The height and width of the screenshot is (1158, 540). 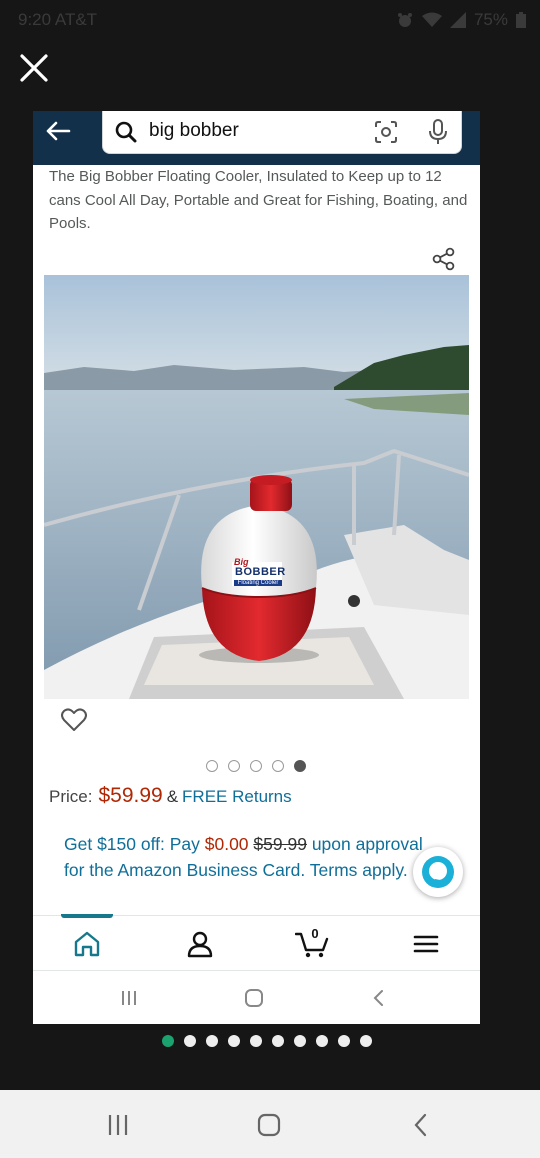 I want to click on price-label: Price:, so click(x=71, y=796).